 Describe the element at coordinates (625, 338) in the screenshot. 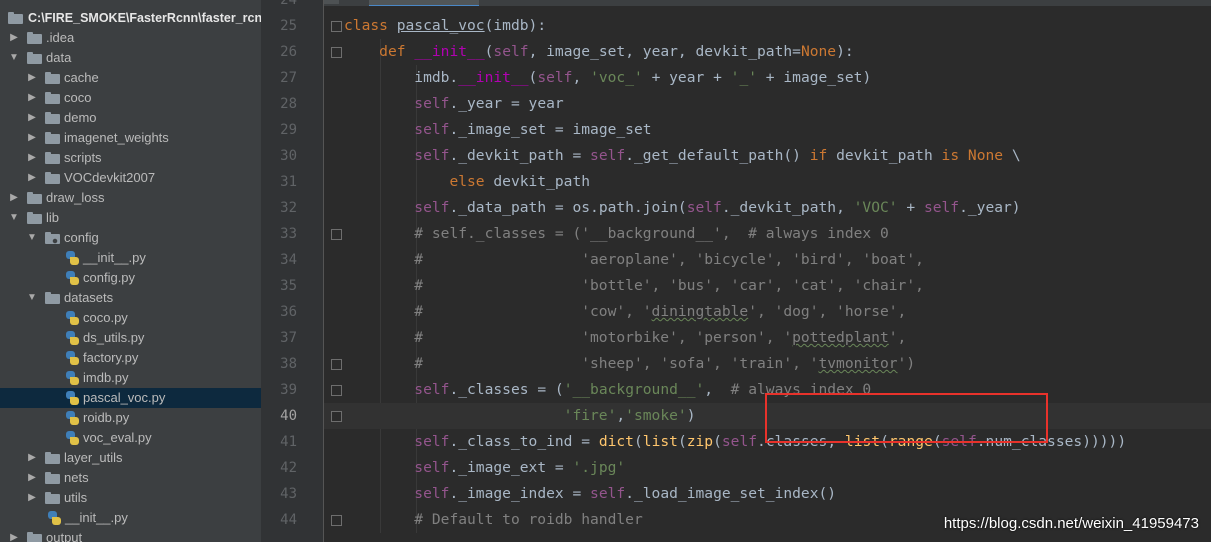

I see `code-line: # 'motorbike', 'person', 'pottedplant',` at that location.